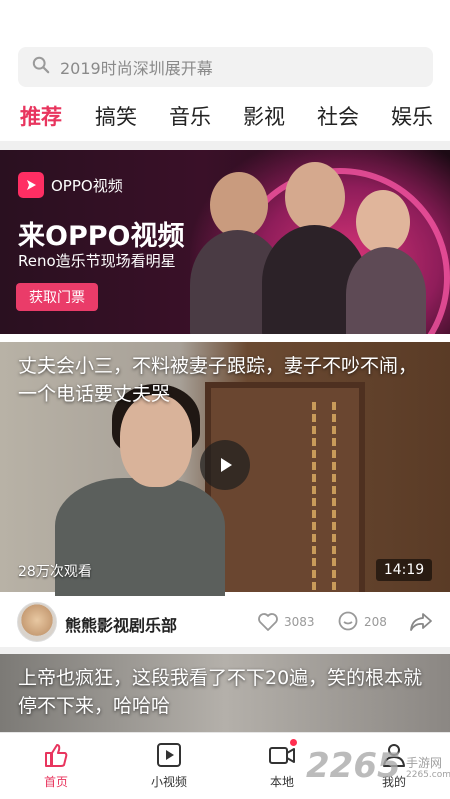 The image size is (450, 799). I want to click on tab-entertainment: 娱乐, so click(412, 116).